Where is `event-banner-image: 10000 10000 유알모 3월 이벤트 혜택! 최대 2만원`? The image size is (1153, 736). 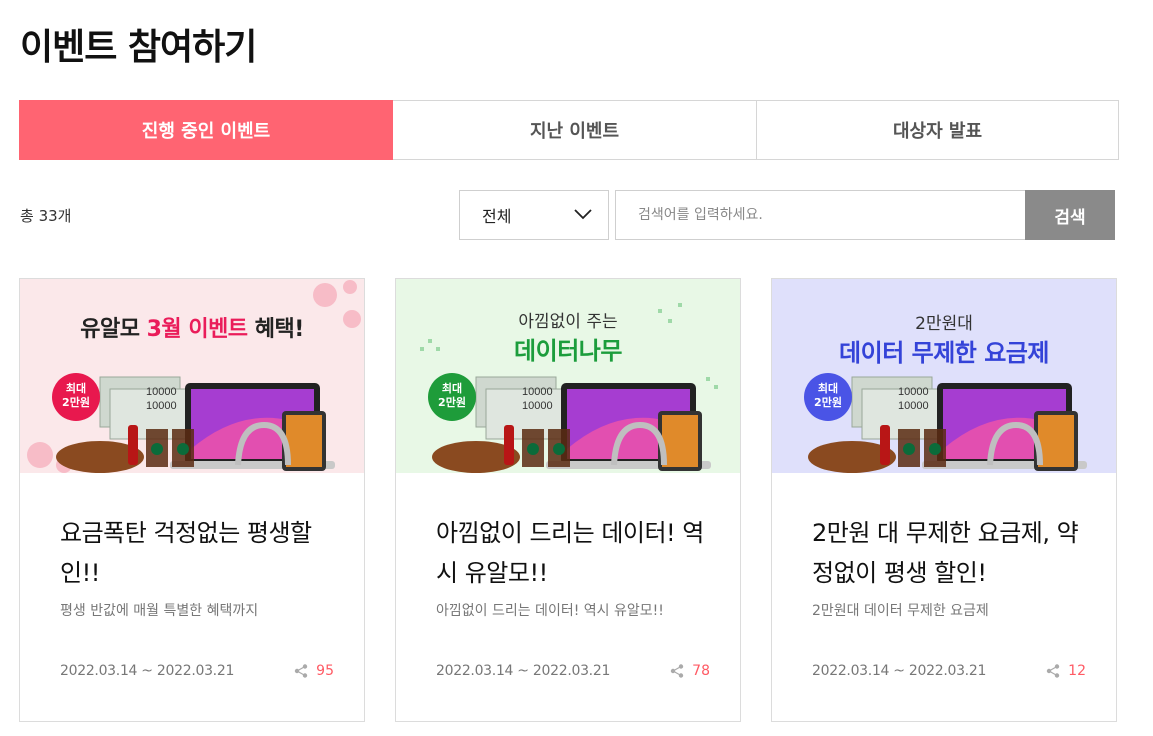 event-banner-image: 10000 10000 유알모 3월 이벤트 혜택! 최대 2만원 is located at coordinates (192, 376).